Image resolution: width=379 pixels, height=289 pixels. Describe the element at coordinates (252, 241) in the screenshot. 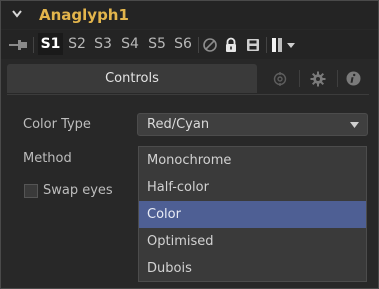

I see `method-option-optimised: Optimised` at that location.